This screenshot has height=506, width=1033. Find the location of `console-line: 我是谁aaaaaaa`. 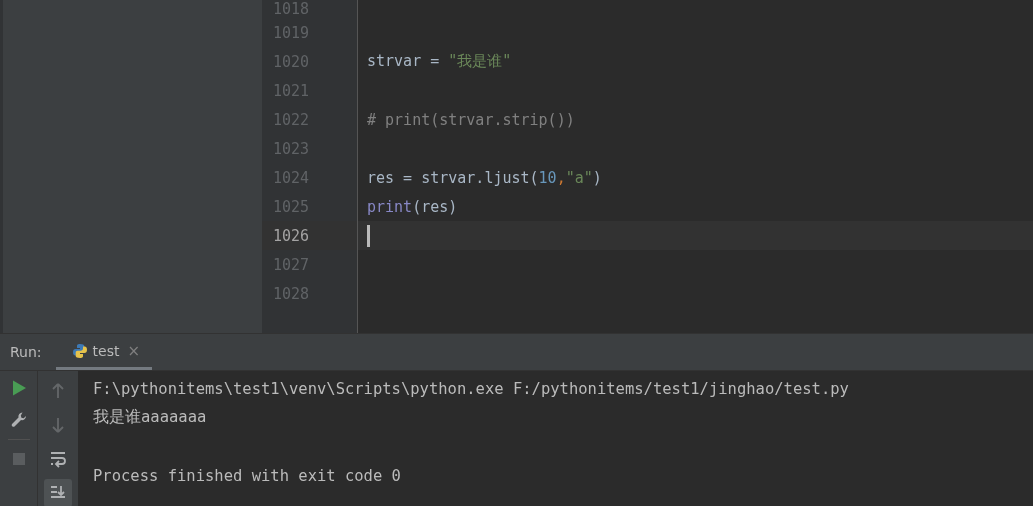

console-line: 我是谁aaaaaaa is located at coordinates (150, 417).